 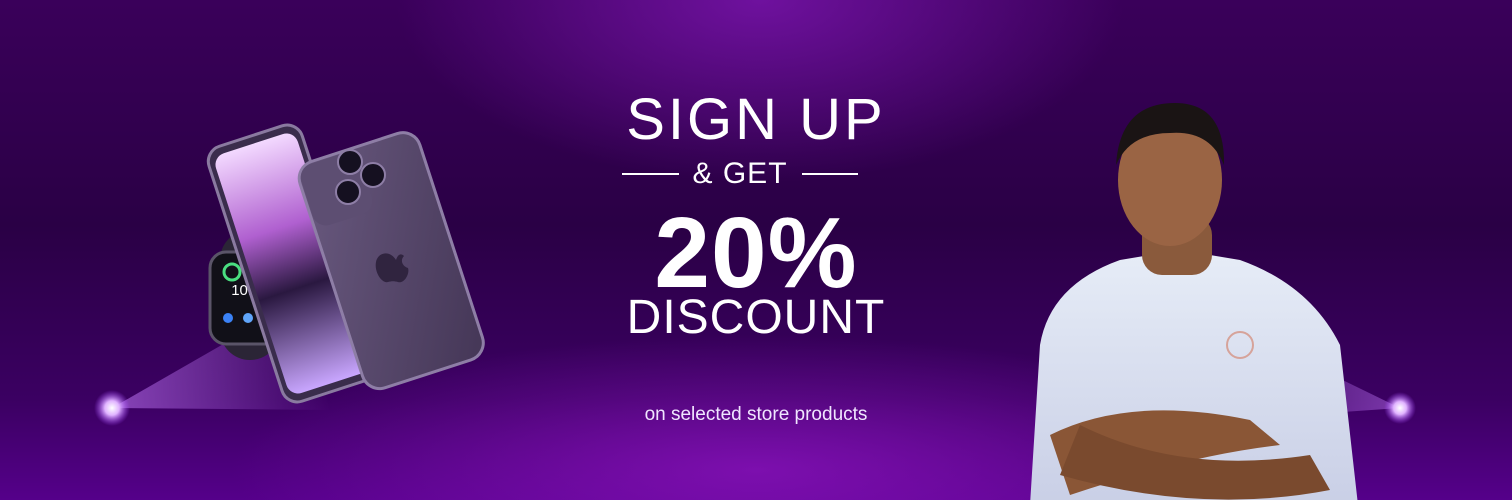 What do you see at coordinates (830, 174) in the screenshot?
I see `right-divider` at bounding box center [830, 174].